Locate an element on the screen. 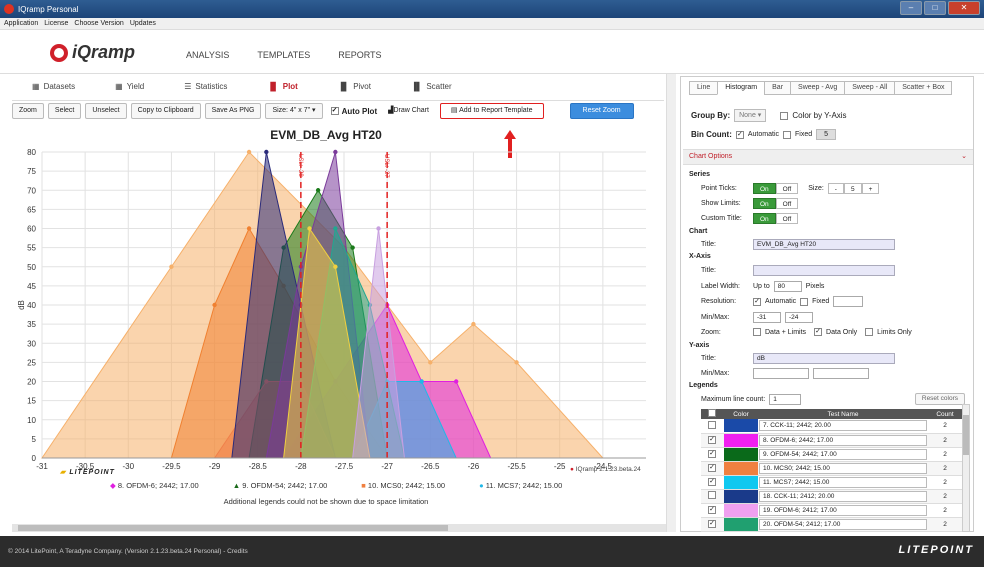  resolution-automatic-checkbox: ✓ is located at coordinates (757, 301).